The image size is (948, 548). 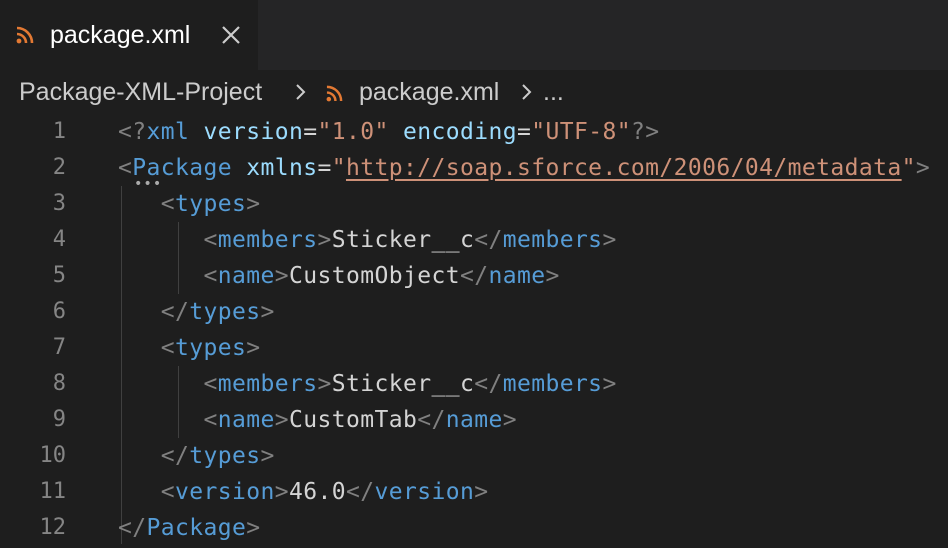 I want to click on code-line: 9 <name>CustomTab</name>, so click(x=474, y=420).